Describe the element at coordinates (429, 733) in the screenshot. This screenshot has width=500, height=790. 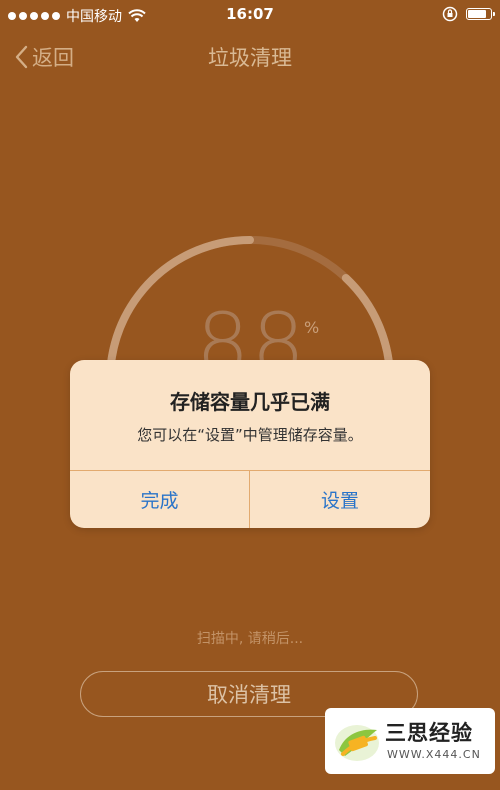
I see `watermark-title: 三思经验` at that location.